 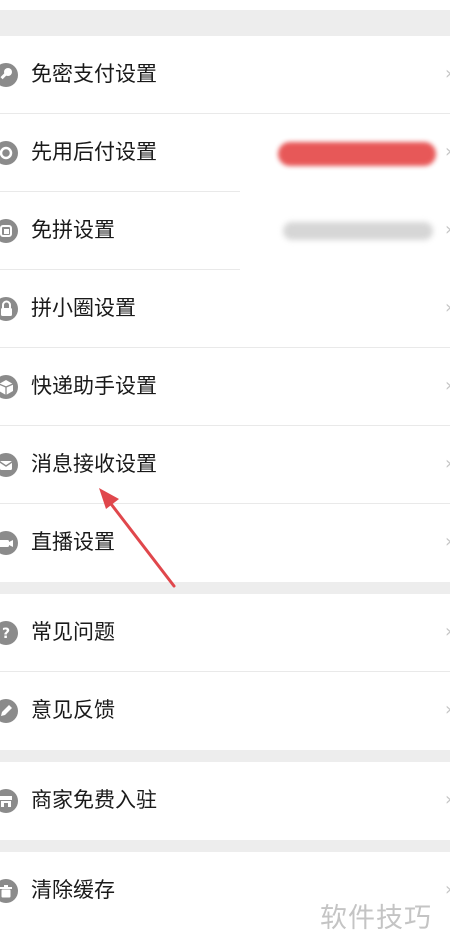 What do you see at coordinates (225, 543) in the screenshot?
I see `row-live-streaming: 直播设置 ›` at bounding box center [225, 543].